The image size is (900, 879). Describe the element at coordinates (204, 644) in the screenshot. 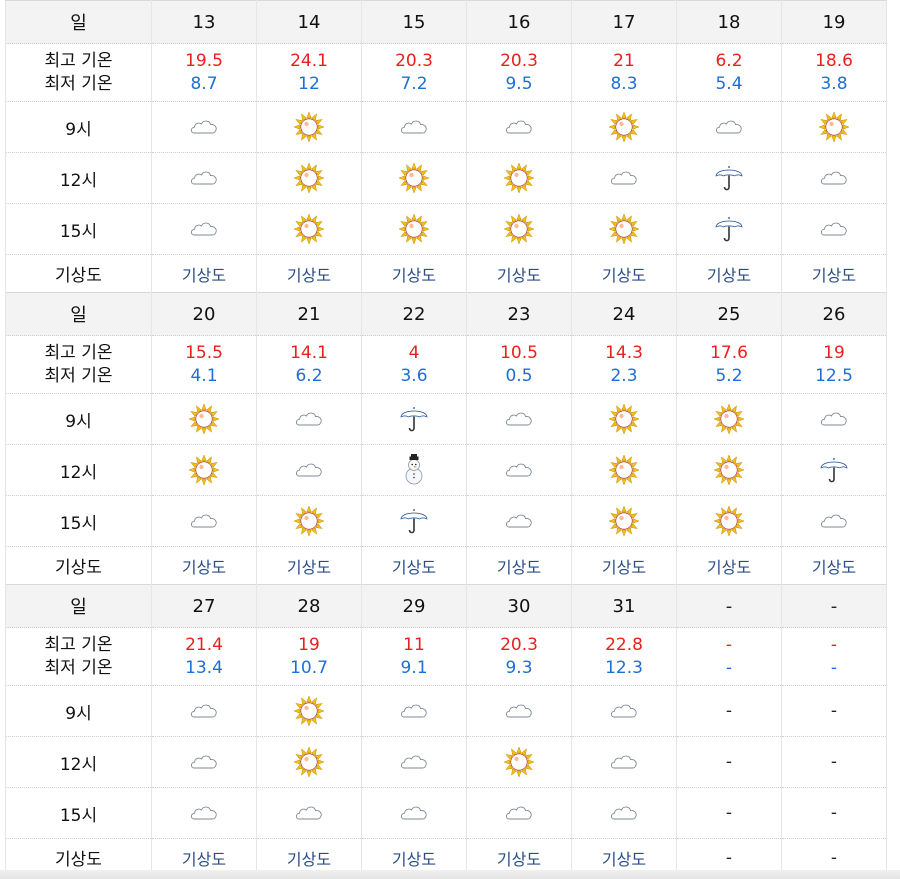

I see `high-temp: 21.4` at that location.